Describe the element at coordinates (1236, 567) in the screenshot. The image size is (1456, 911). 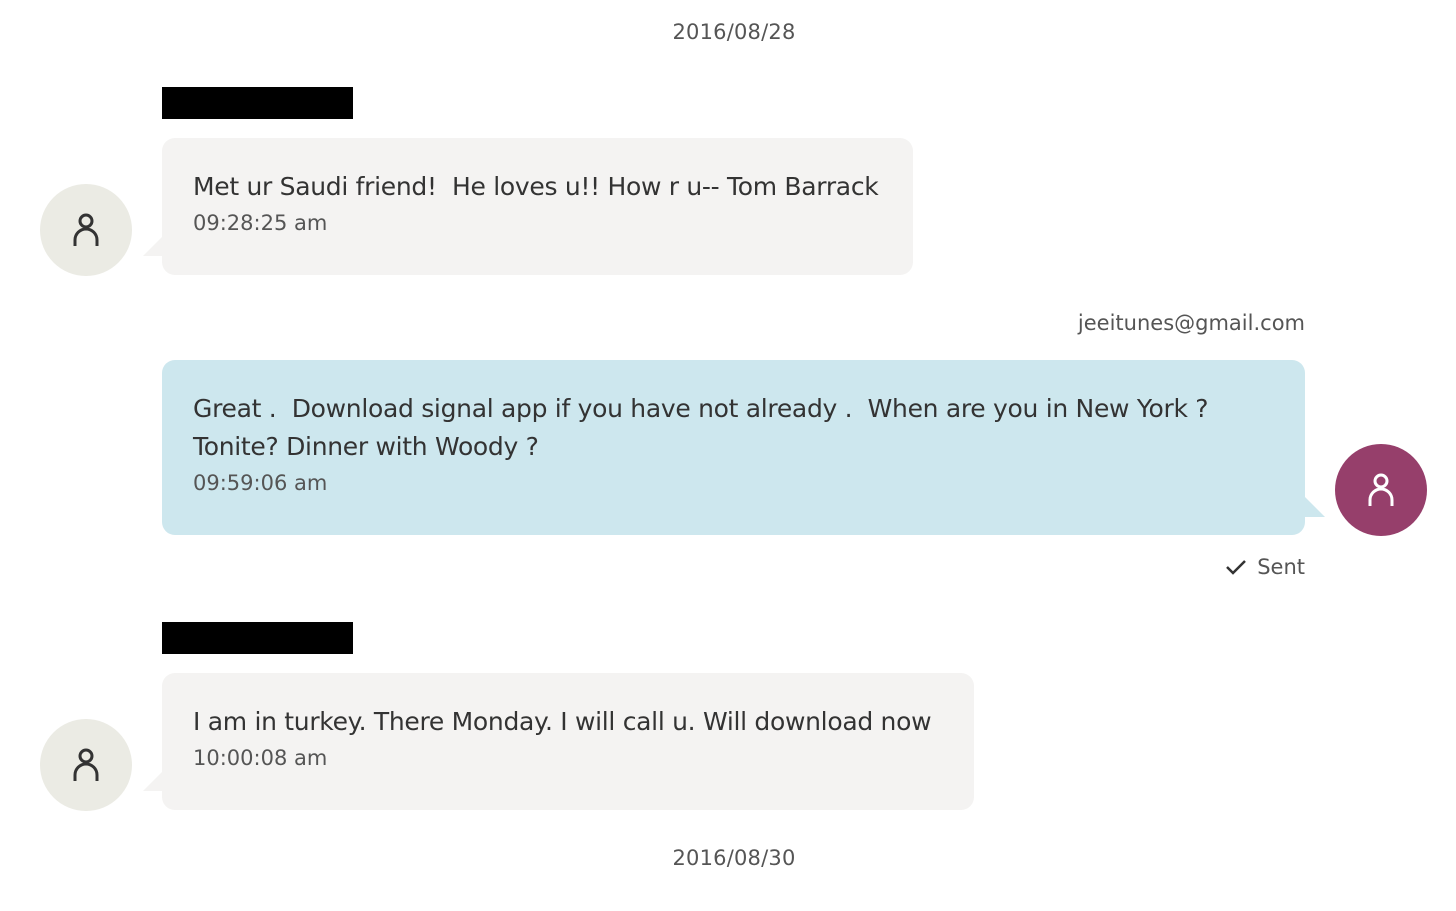
I see `check-icon` at that location.